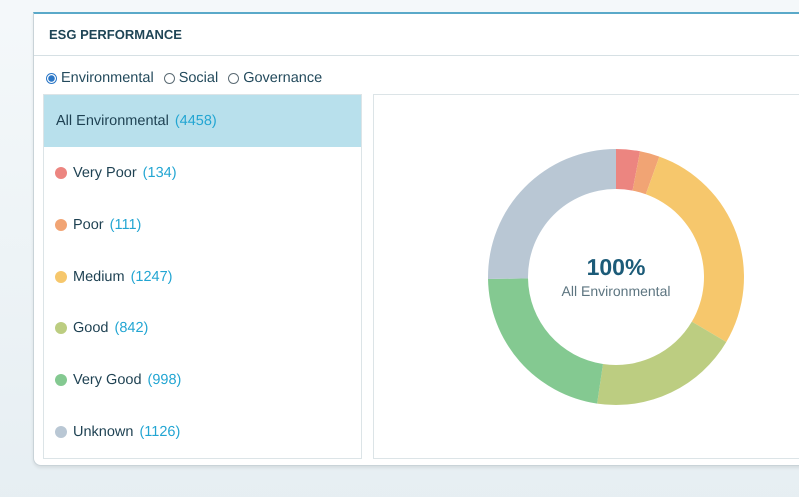 This screenshot has width=799, height=497. What do you see at coordinates (112, 120) in the screenshot?
I see `category-label: All Environmental` at bounding box center [112, 120].